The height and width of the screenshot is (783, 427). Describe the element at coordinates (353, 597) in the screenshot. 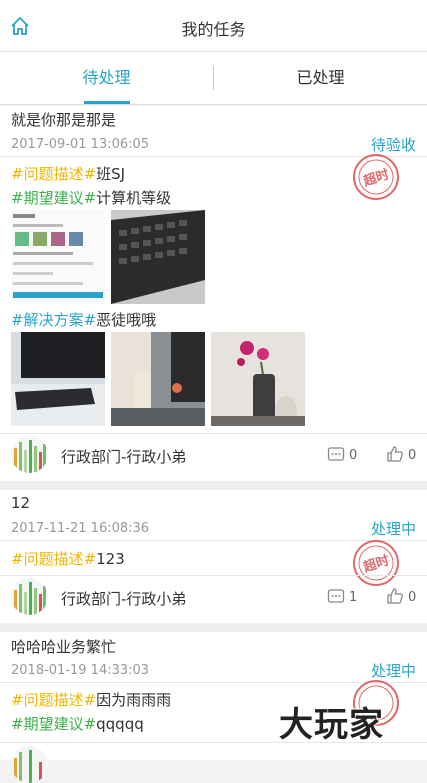

I see `comment-count: 1` at that location.